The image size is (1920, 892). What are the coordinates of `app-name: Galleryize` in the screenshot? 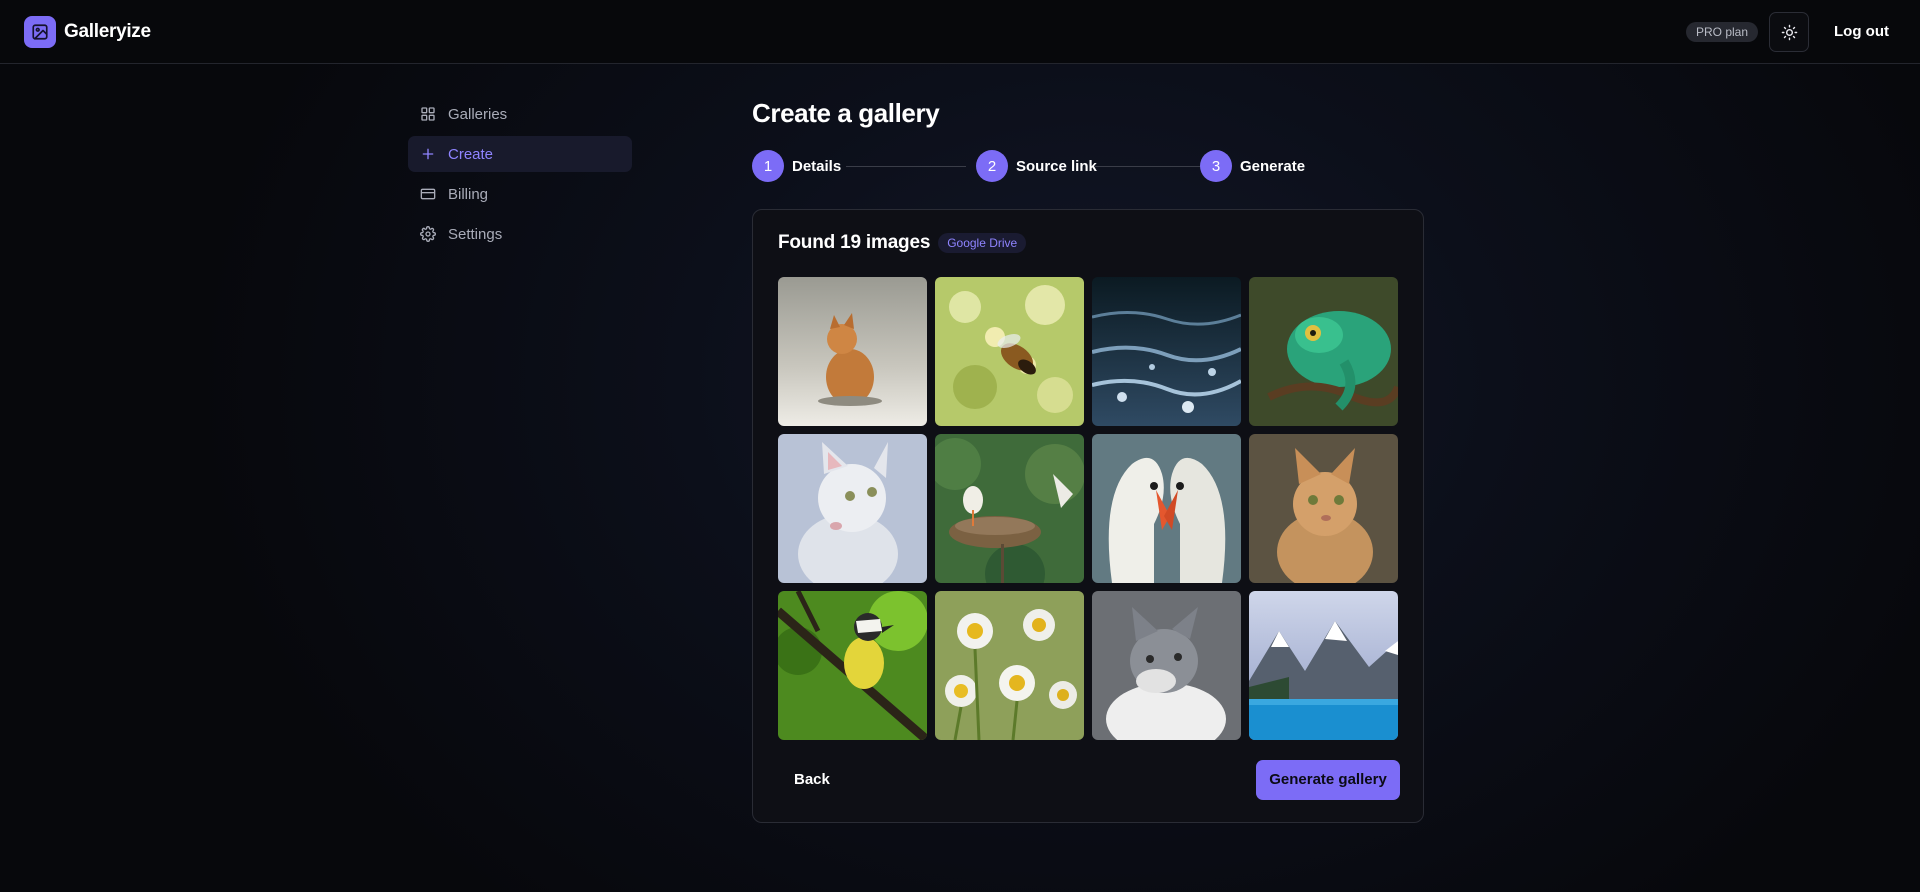 It's located at (107, 31).